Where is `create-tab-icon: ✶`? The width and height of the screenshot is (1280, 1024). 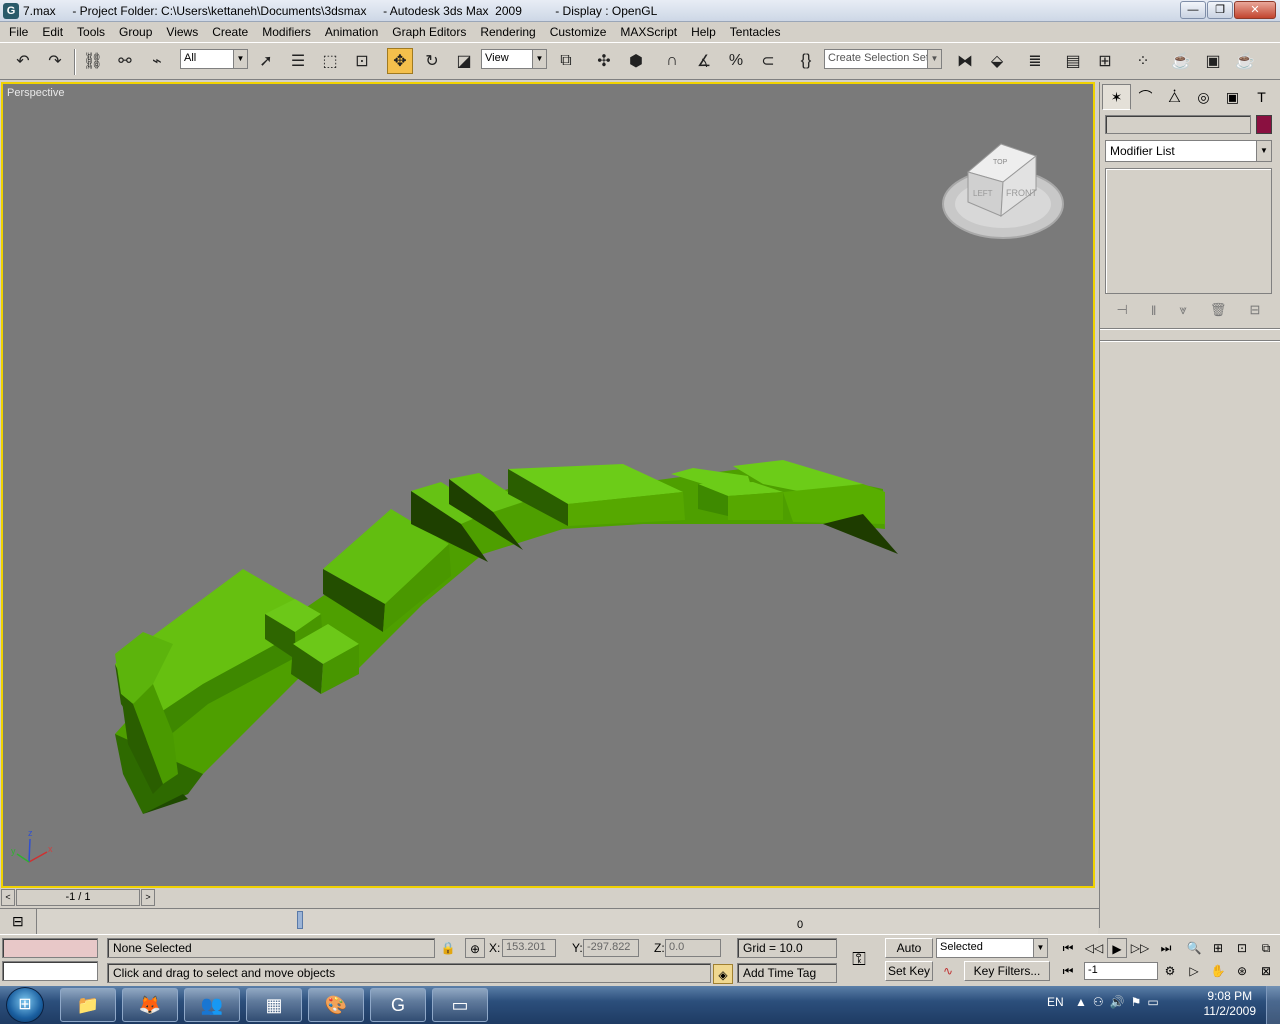 create-tab-icon: ✶ is located at coordinates (1116, 97).